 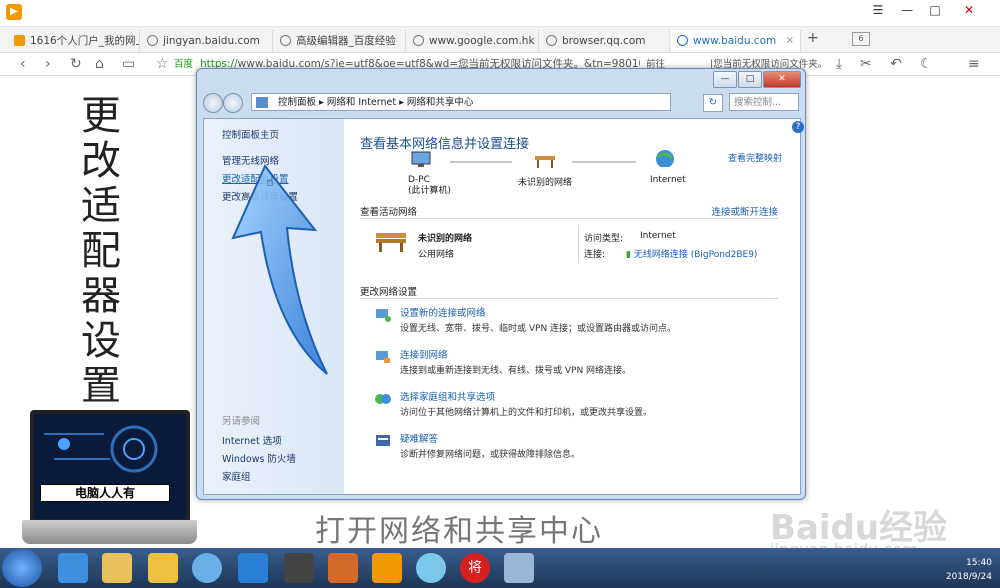 What do you see at coordinates (76, 64) in the screenshot?
I see `reload-icon: ↻` at bounding box center [76, 64].